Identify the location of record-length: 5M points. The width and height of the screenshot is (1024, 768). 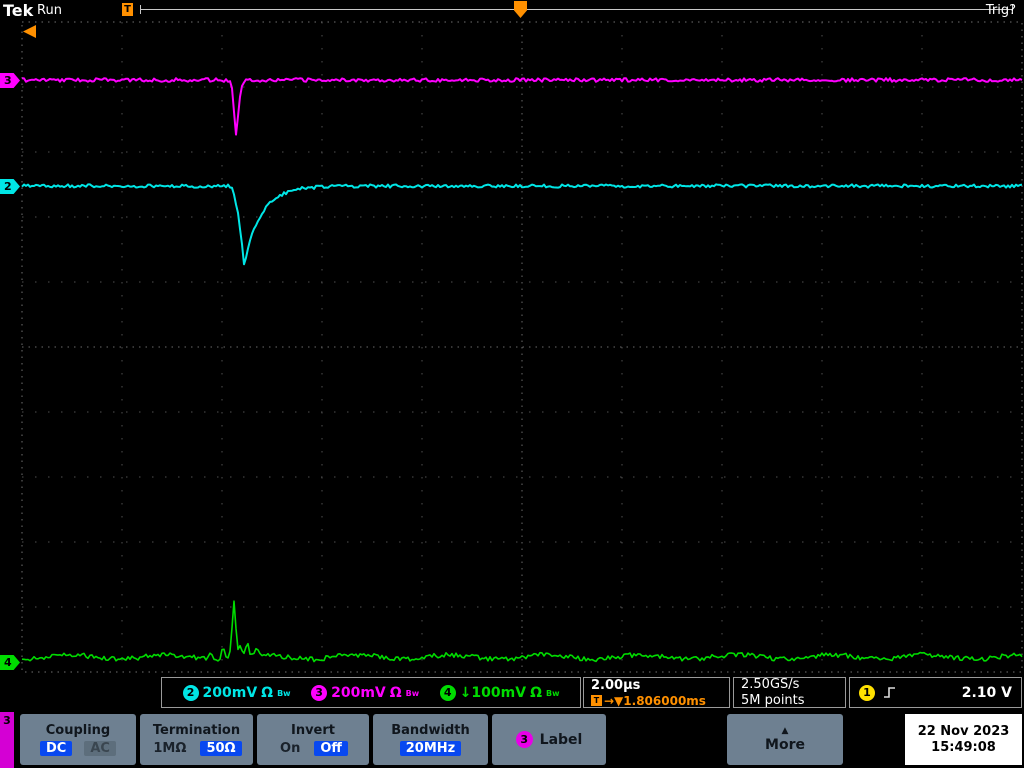
(773, 700).